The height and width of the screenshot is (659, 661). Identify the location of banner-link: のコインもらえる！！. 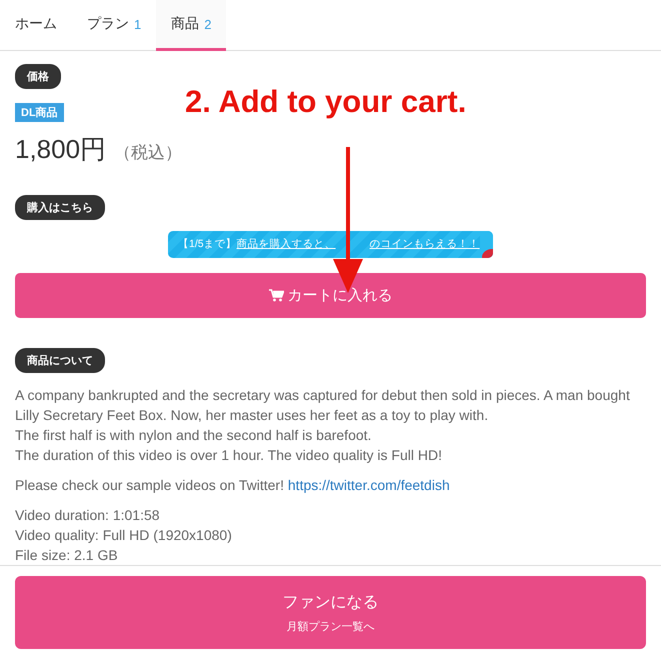
(425, 244).